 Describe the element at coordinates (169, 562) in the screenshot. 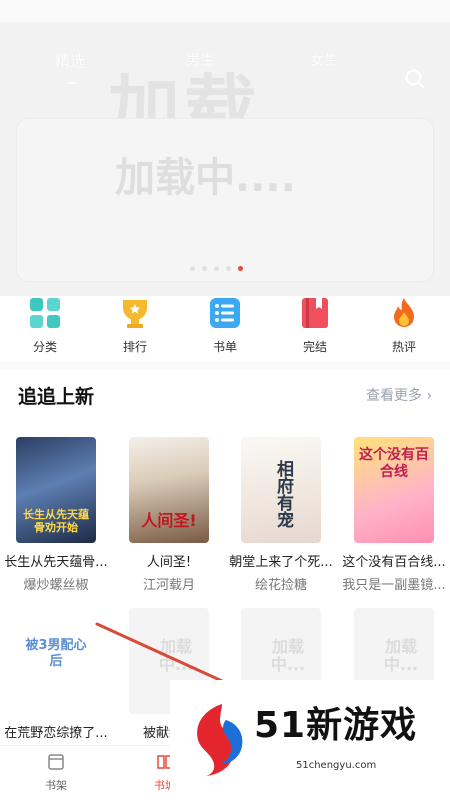

I see `book-title: 人间圣!` at that location.